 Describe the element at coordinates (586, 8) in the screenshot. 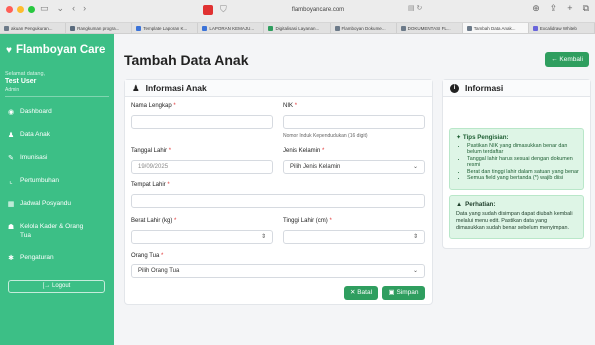

I see `tab-overview-icon: ⧉` at that location.